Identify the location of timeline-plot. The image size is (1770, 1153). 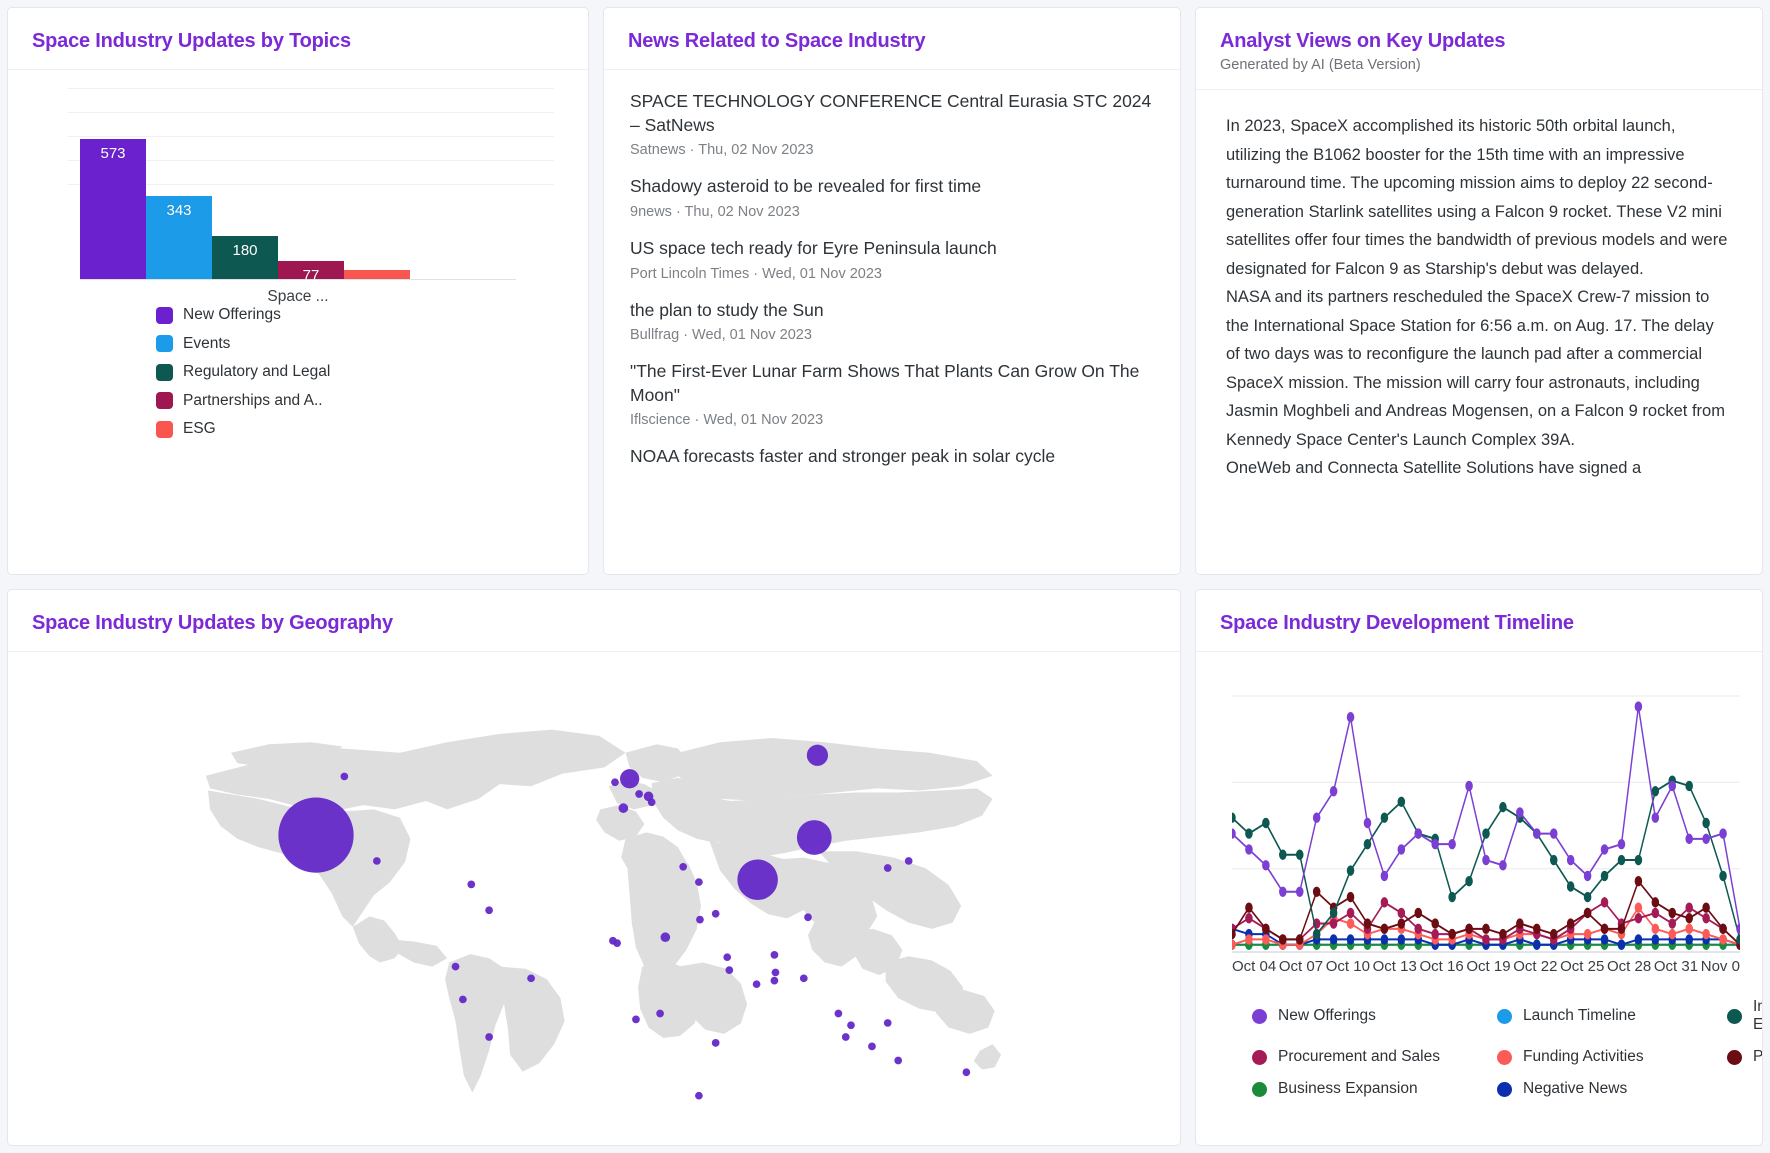
(1486, 823).